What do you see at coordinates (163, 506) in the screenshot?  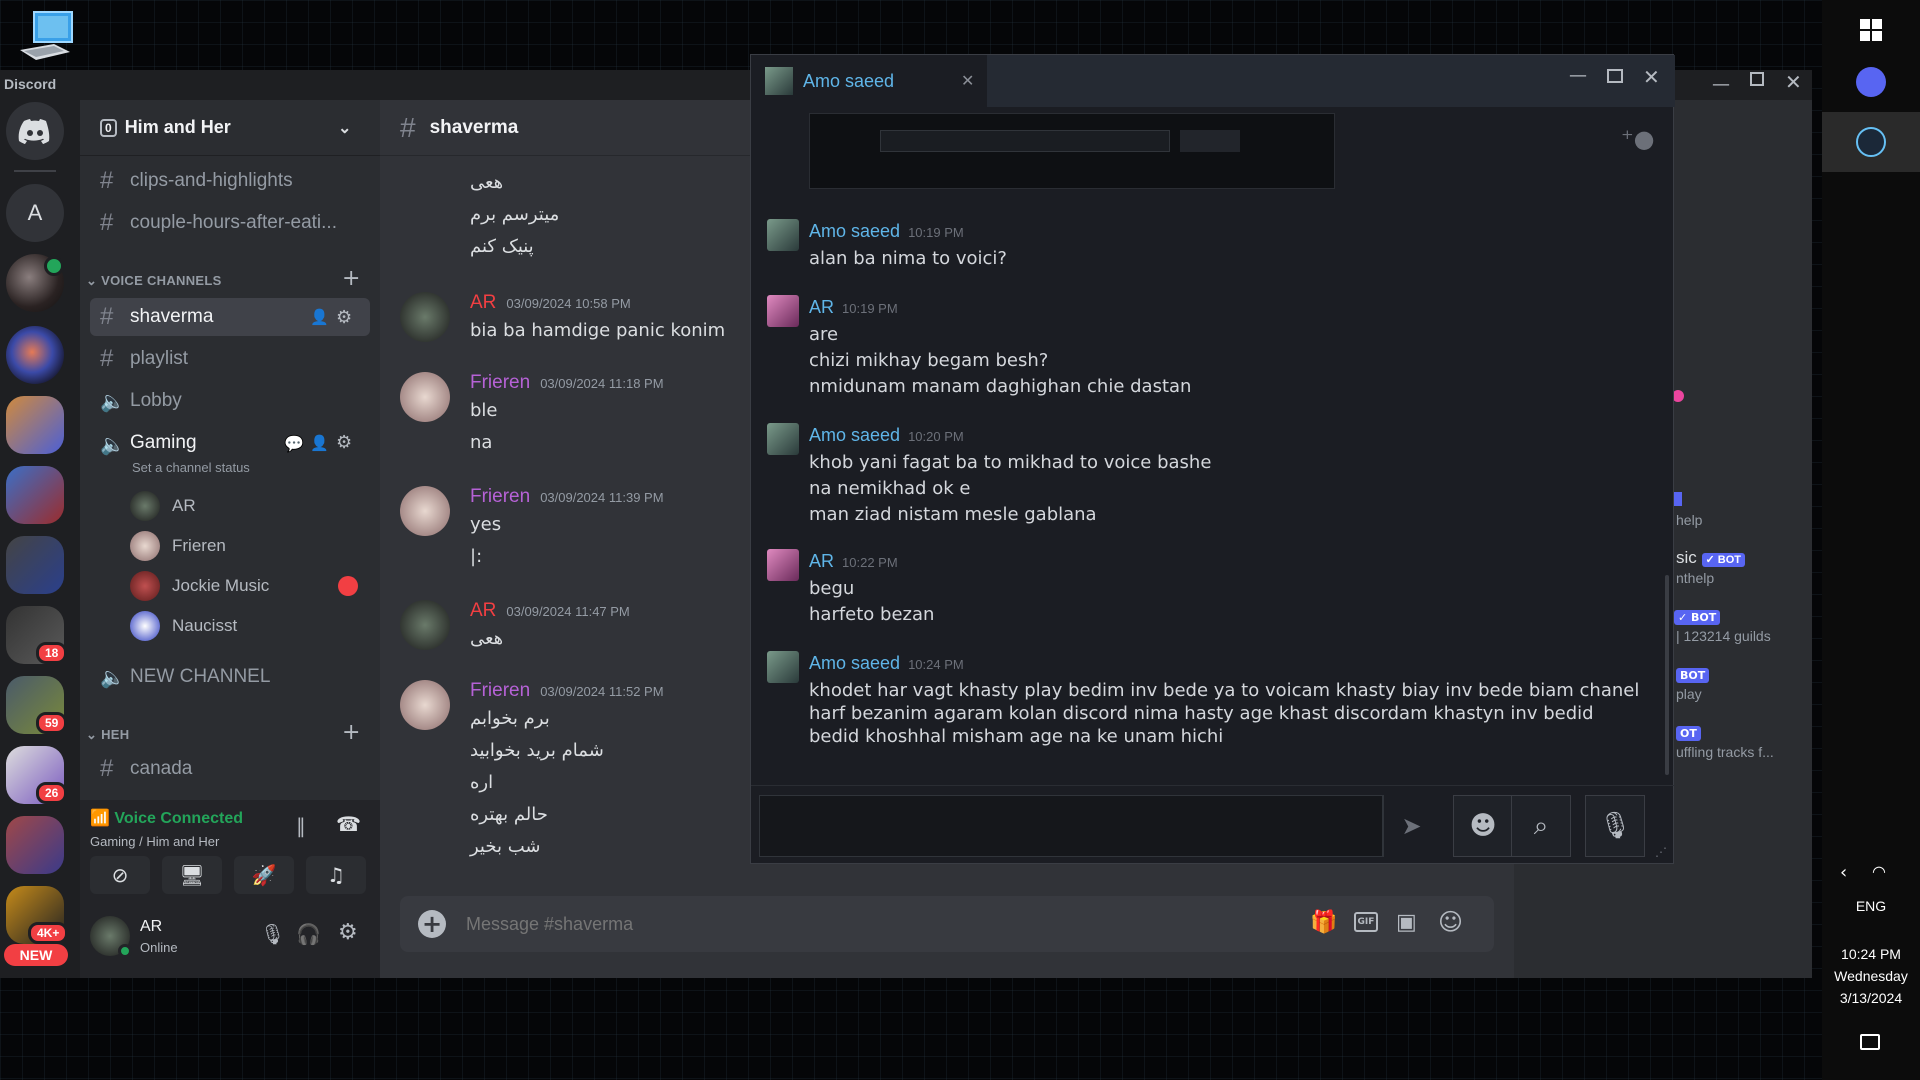 I see `voice-user: AR` at bounding box center [163, 506].